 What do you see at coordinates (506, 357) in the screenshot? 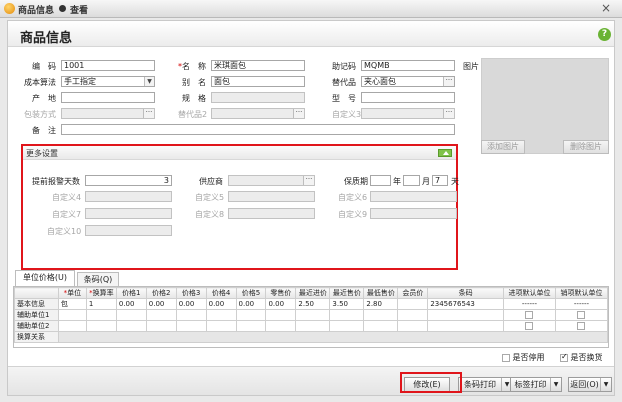
I see `disabled-checkbox` at bounding box center [506, 357].